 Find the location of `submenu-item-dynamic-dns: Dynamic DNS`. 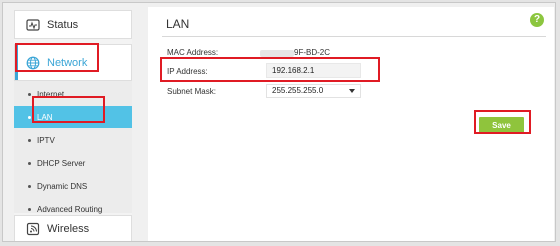

submenu-item-dynamic-dns: Dynamic DNS is located at coordinates (73, 186).